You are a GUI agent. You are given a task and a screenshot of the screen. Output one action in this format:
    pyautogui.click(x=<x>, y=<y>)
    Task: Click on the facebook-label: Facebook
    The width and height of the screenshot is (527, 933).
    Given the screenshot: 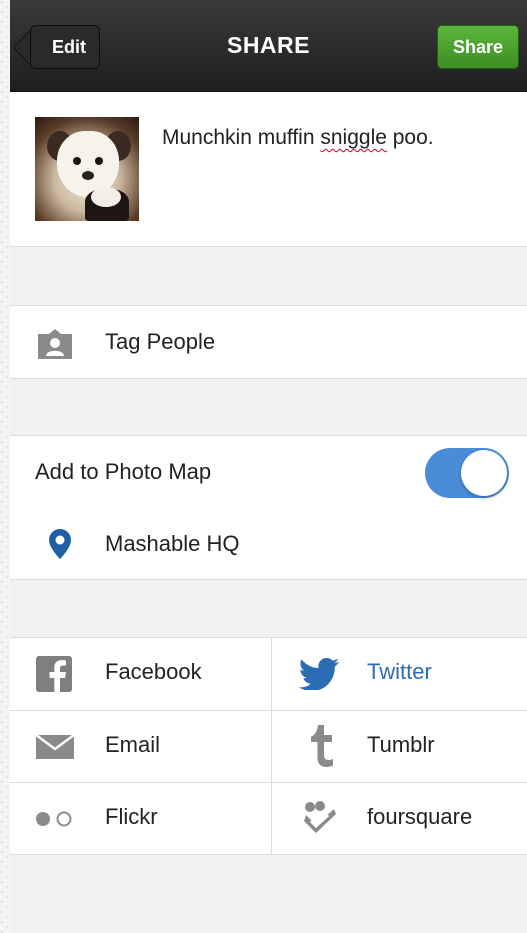 What is the action you would take?
    pyautogui.click(x=153, y=671)
    